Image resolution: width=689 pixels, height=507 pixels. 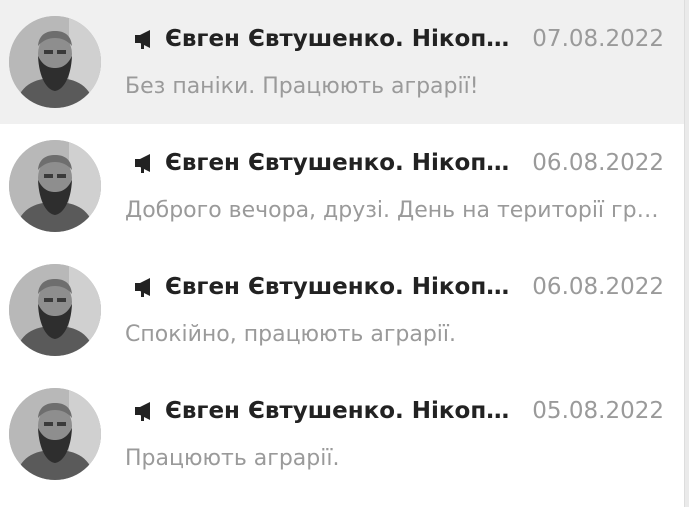 What do you see at coordinates (598, 39) in the screenshot?
I see `chat-date: 07.08.2022` at bounding box center [598, 39].